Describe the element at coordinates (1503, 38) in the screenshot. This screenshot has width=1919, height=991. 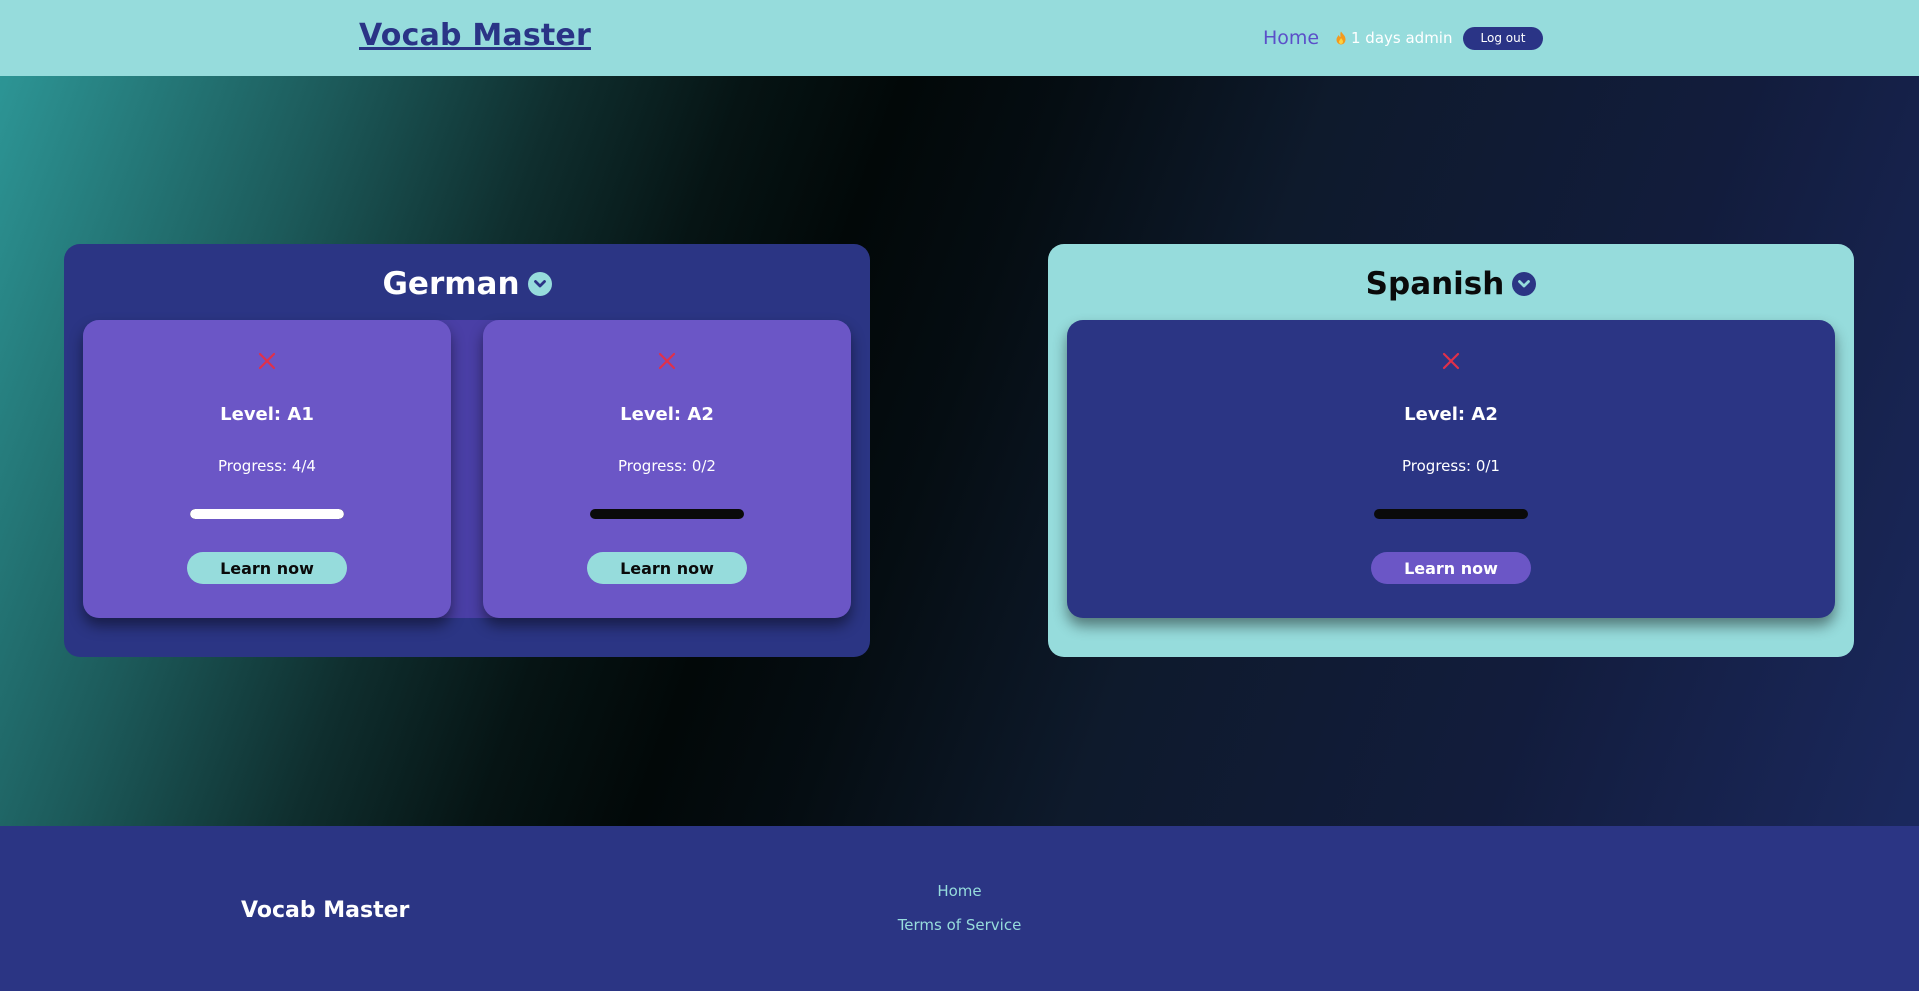
I see `logout-button: Log out` at that location.